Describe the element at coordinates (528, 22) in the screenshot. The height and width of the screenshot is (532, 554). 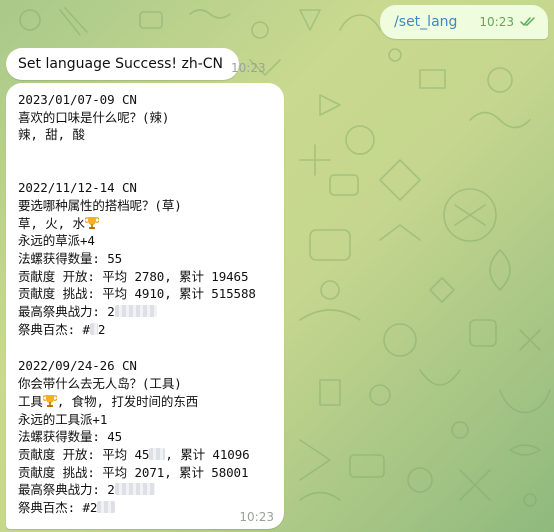
I see `double-check-icon` at that location.